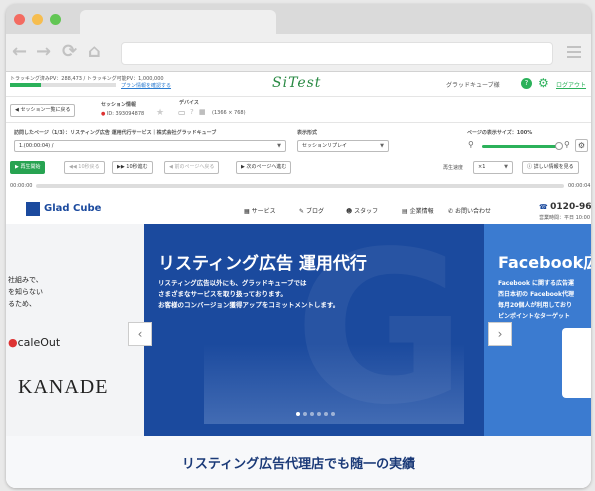  What do you see at coordinates (73, 208) in the screenshot?
I see `site-logo: Glad Cube` at bounding box center [73, 208].